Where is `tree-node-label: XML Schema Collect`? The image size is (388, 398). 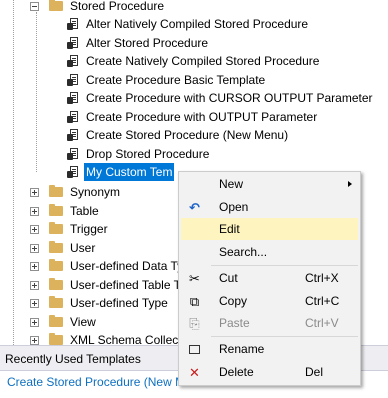 tree-node-label: XML Schema Collect is located at coordinates (126, 339).